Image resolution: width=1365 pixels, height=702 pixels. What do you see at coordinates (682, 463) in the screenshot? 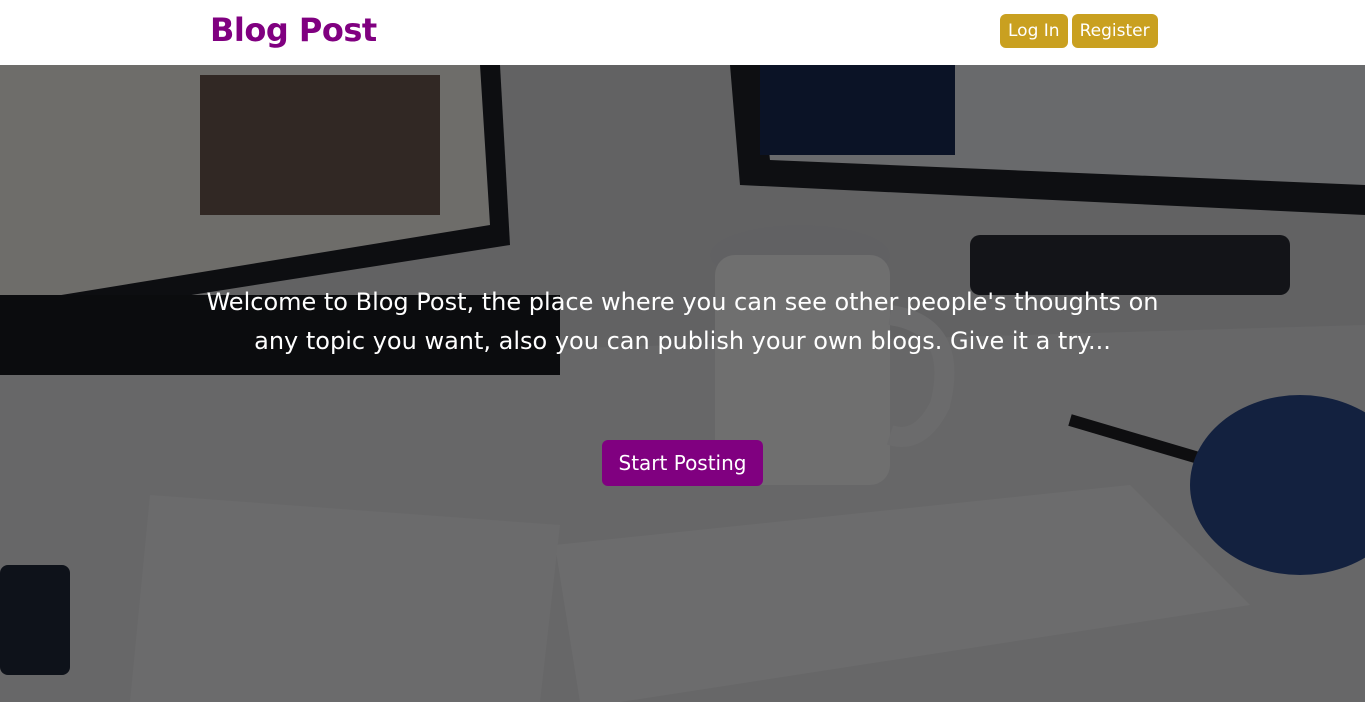
I see `start-posting-button: Start Posting` at bounding box center [682, 463].